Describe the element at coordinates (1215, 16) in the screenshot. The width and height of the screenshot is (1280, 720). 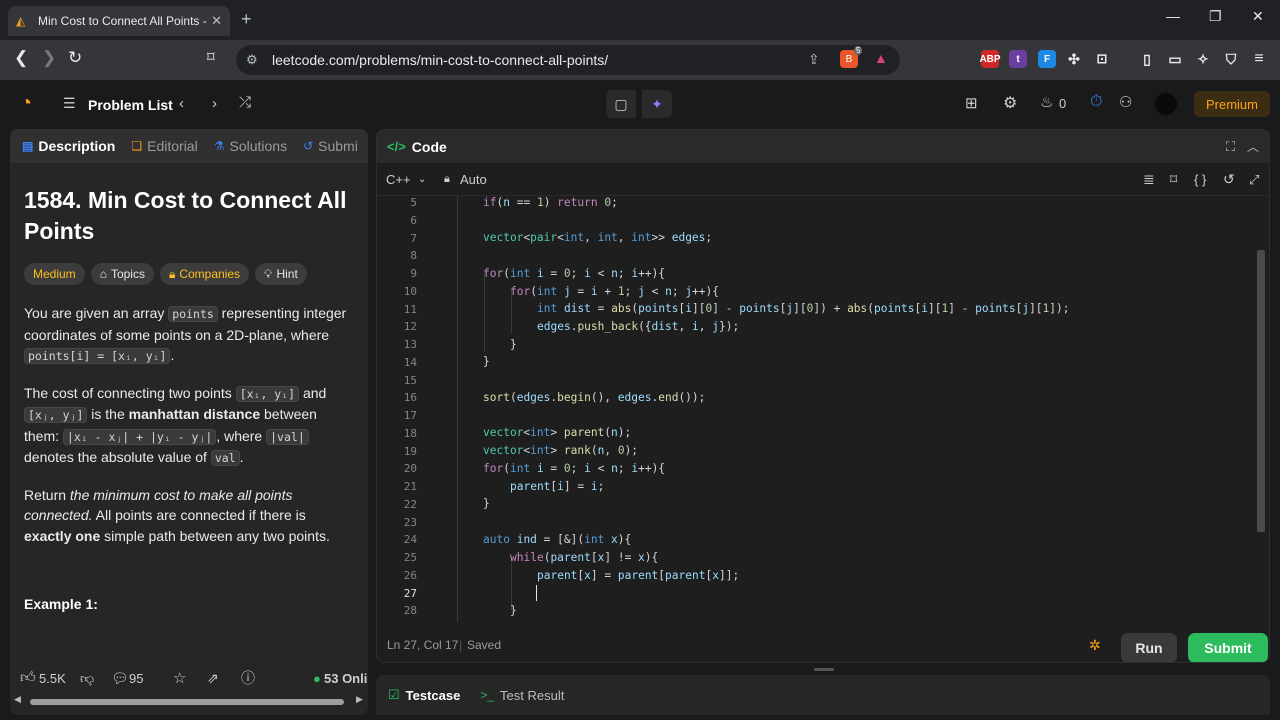
I see `restore-icon: ❐` at that location.